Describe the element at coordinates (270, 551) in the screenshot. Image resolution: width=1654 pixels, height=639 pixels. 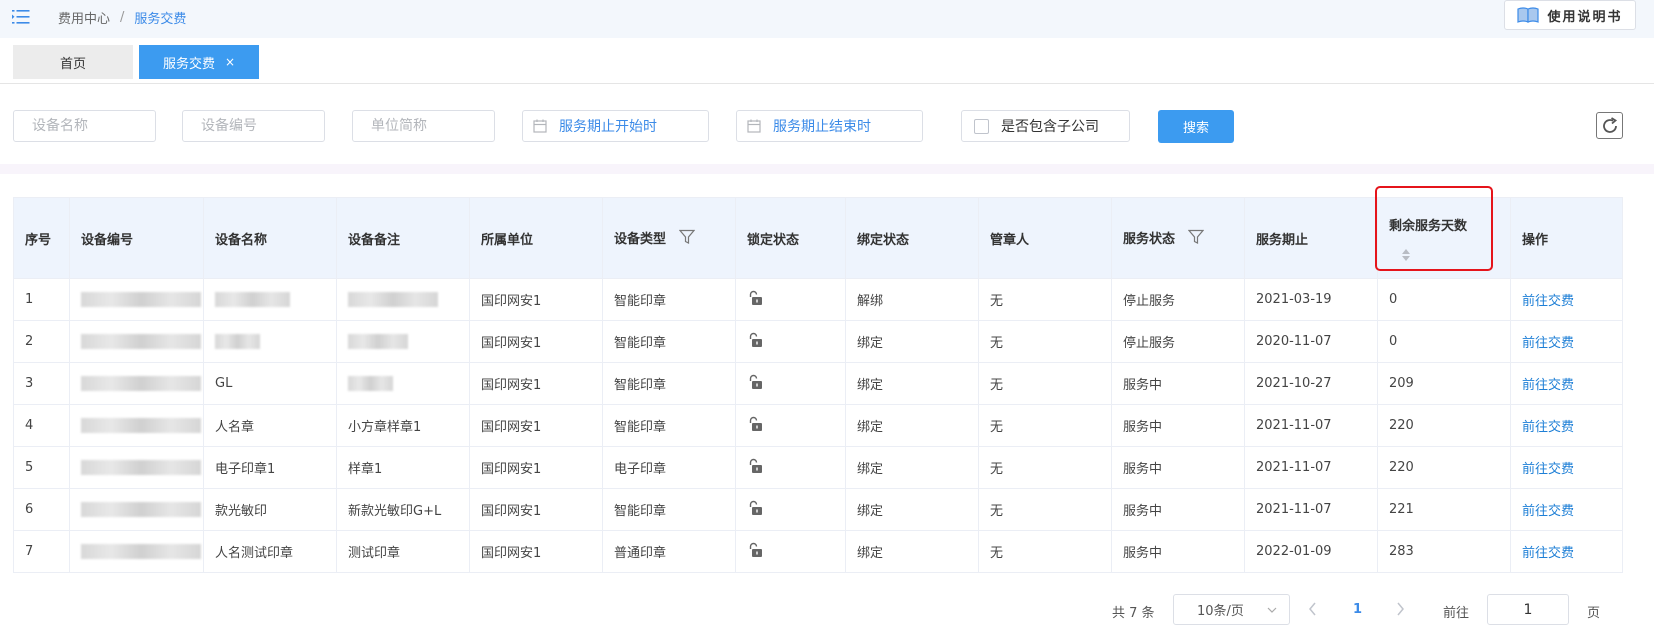
I see `cell-device-name: 人名测试印章` at that location.